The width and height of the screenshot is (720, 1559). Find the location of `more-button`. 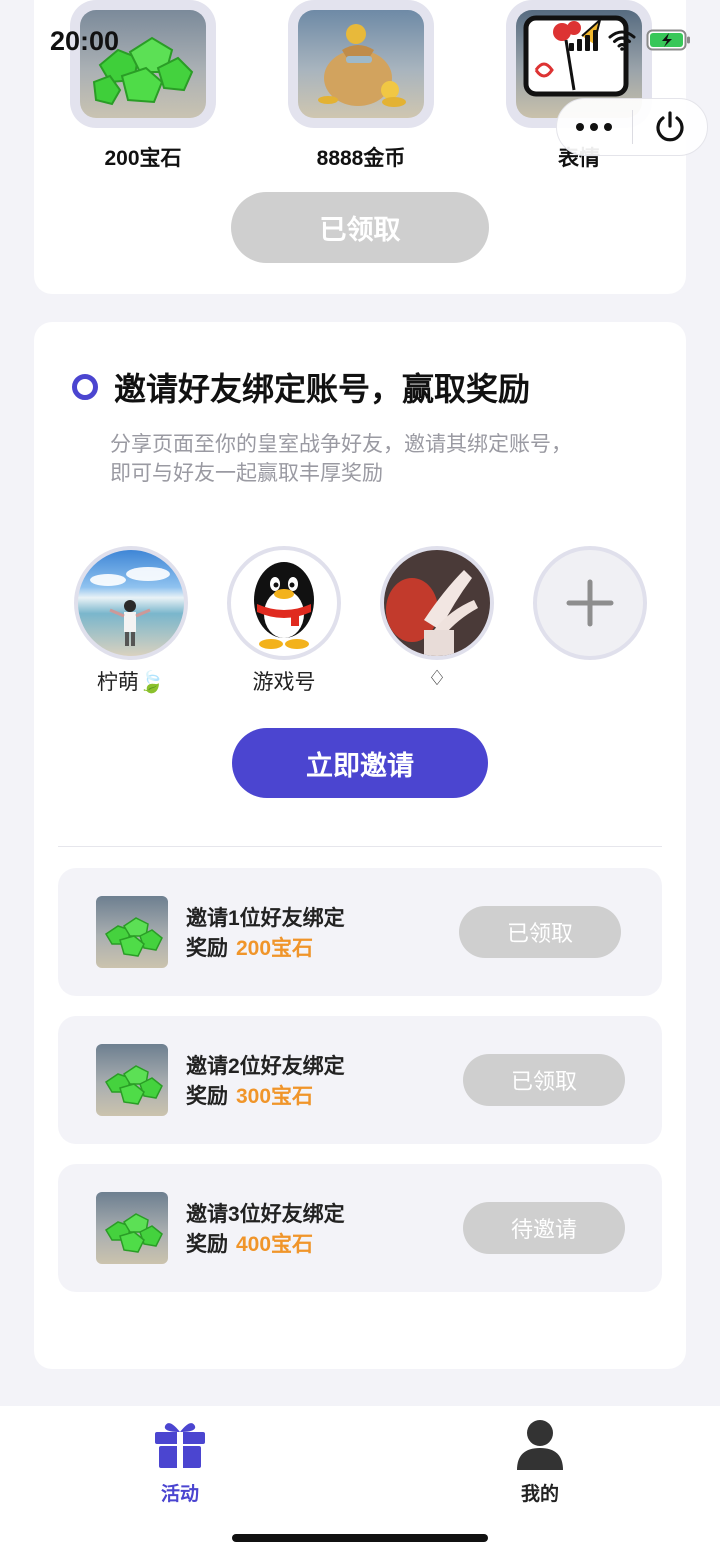

more-button is located at coordinates (594, 127).